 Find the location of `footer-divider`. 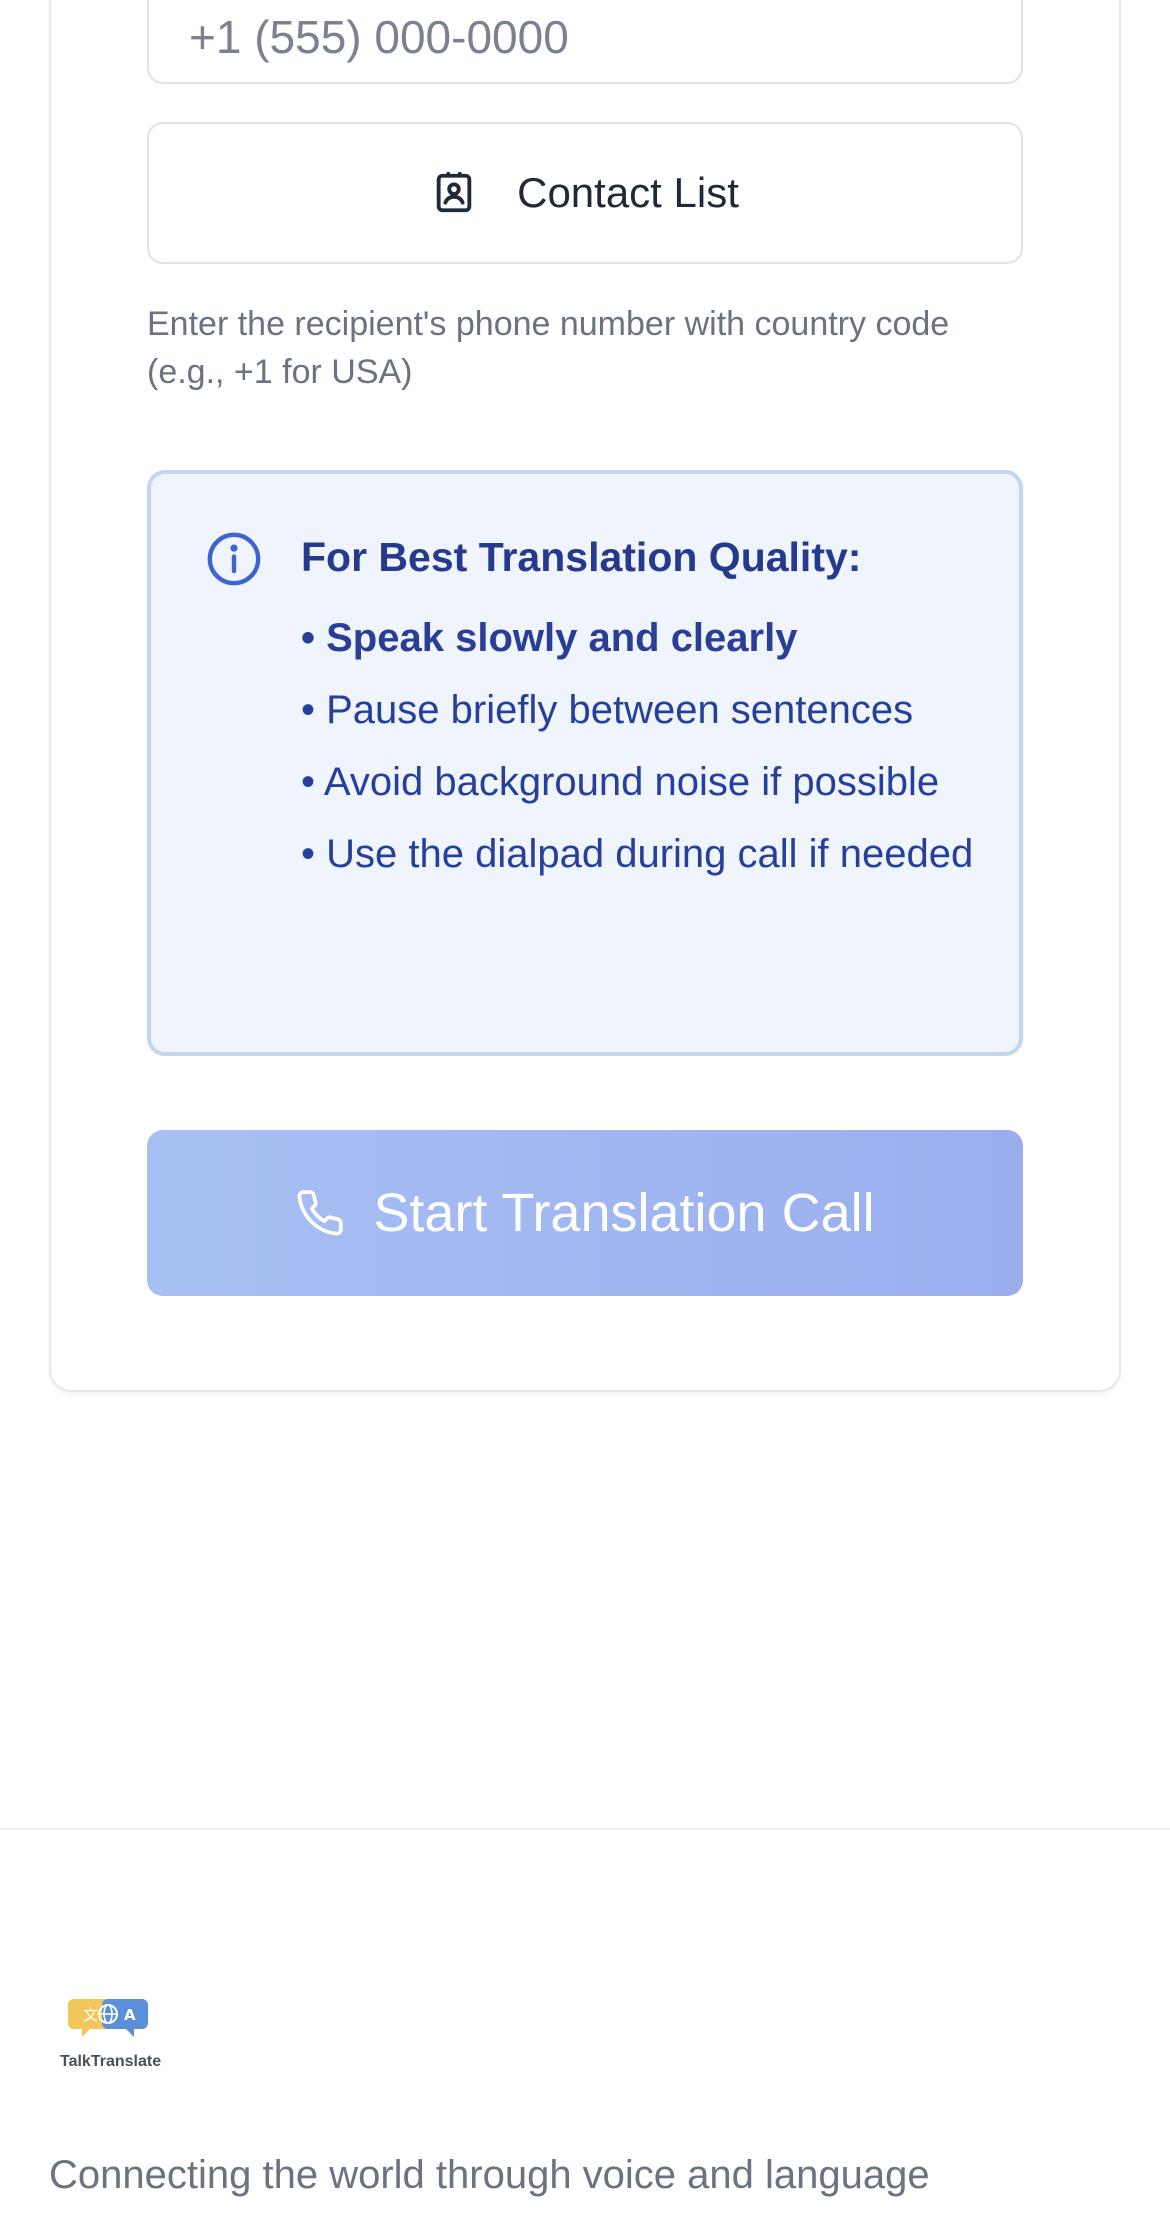

footer-divider is located at coordinates (585, 1829).